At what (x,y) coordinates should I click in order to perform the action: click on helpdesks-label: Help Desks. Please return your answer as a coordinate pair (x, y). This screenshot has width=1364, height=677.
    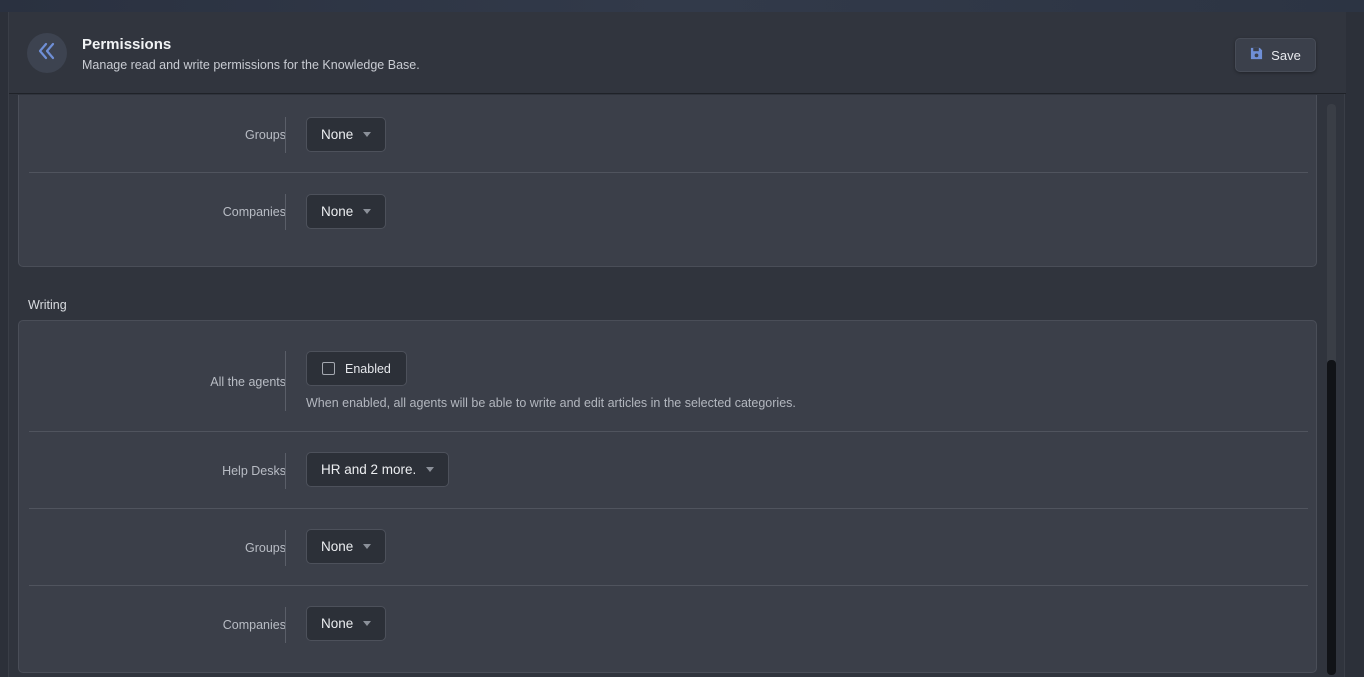
    Looking at the image, I should click on (254, 471).